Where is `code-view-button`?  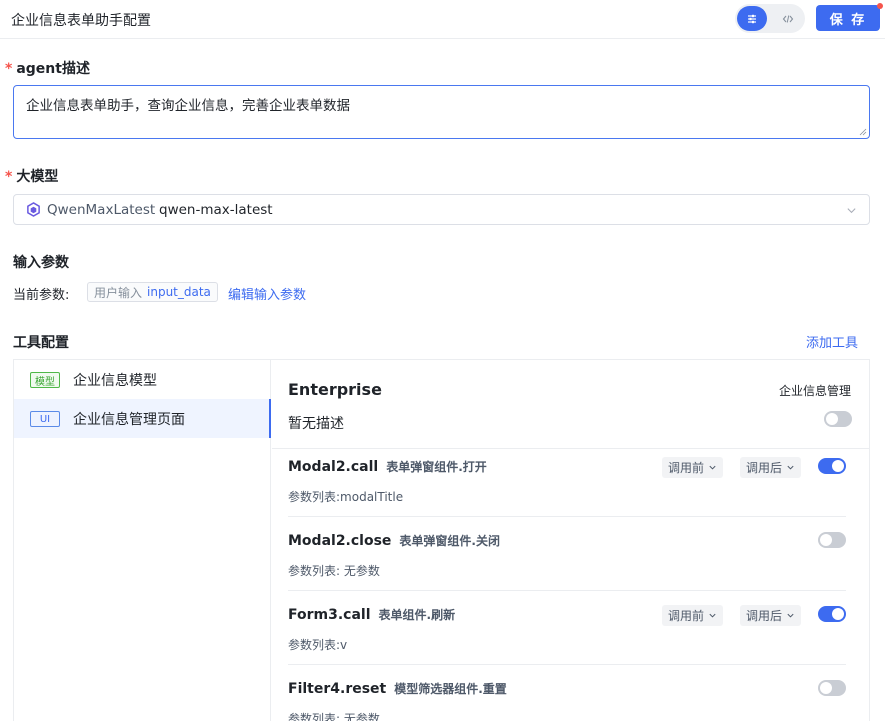 code-view-button is located at coordinates (788, 18).